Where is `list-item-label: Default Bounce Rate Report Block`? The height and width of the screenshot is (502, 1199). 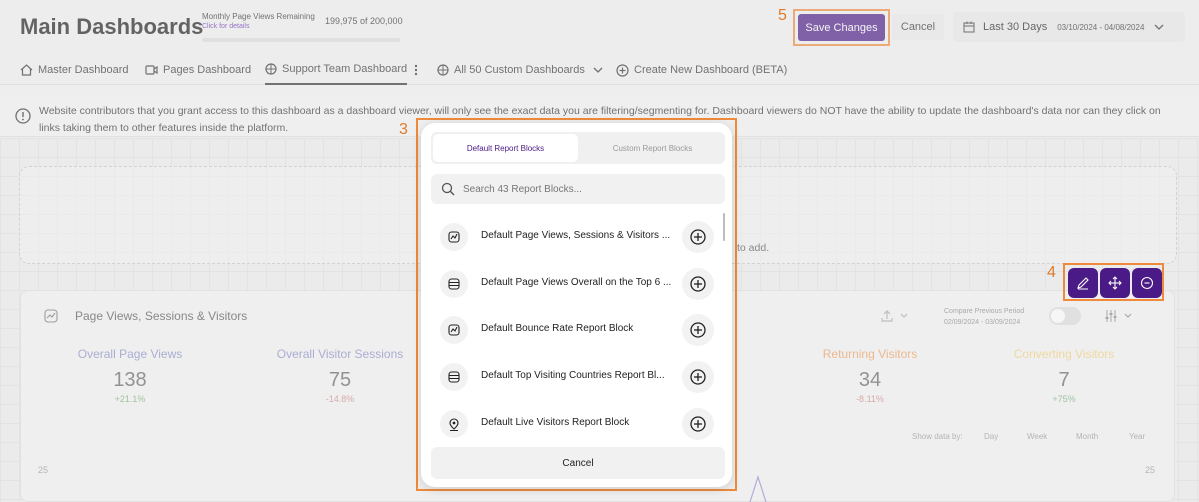 list-item-label: Default Bounce Rate Report Block is located at coordinates (557, 328).